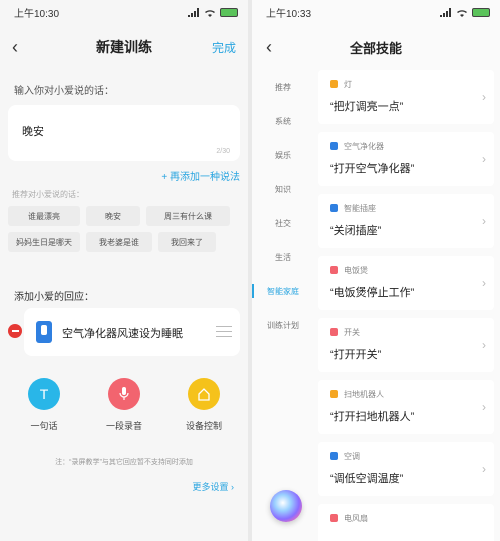  What do you see at coordinates (44, 394) in the screenshot?
I see `text-icon: T` at bounding box center [44, 394].